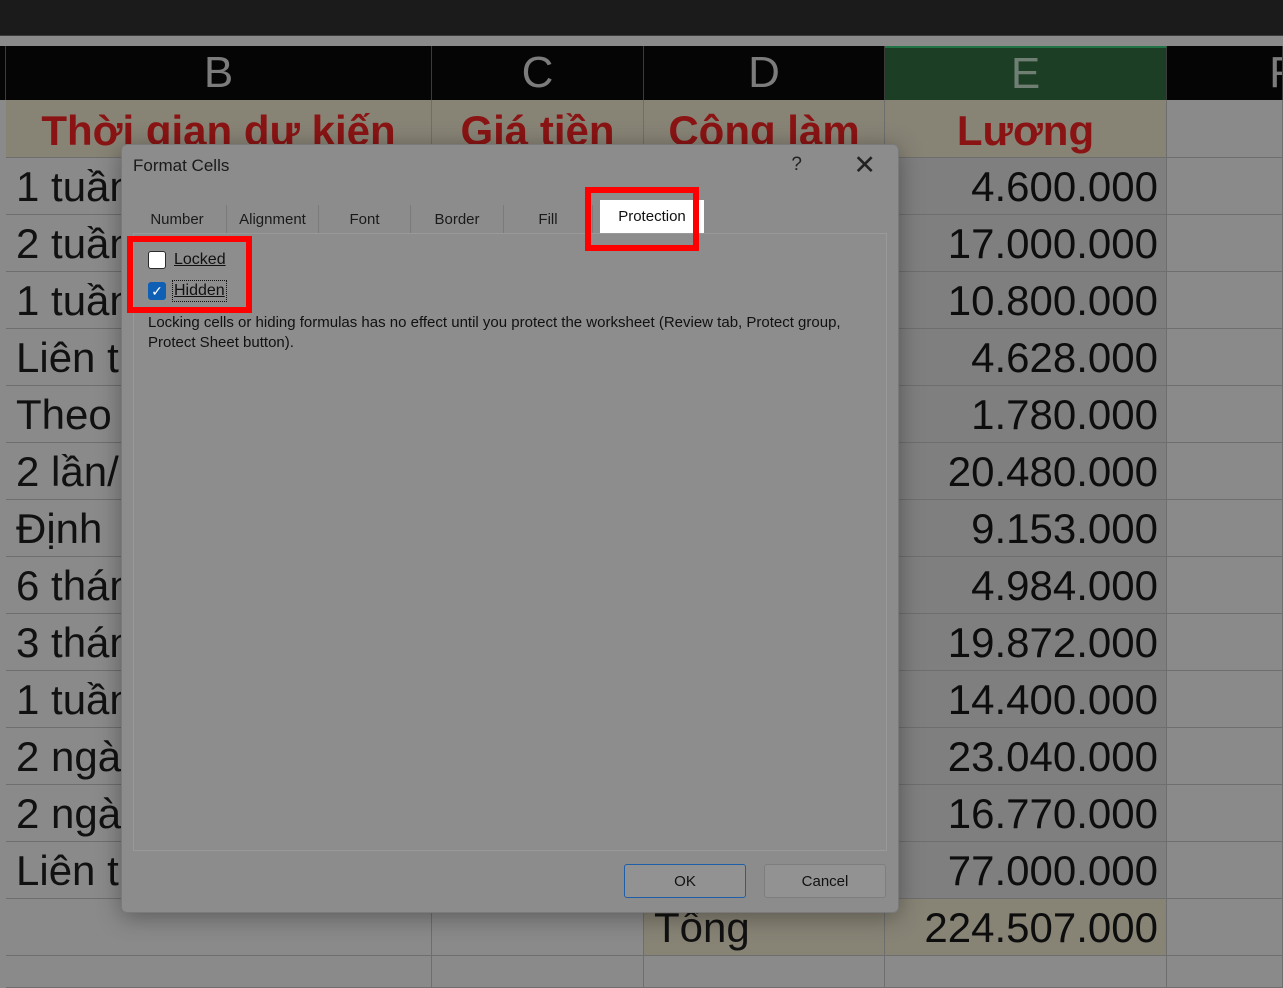 This screenshot has width=1283, height=988. Describe the element at coordinates (1225, 927) in the screenshot. I see `cell-f-total` at that location.